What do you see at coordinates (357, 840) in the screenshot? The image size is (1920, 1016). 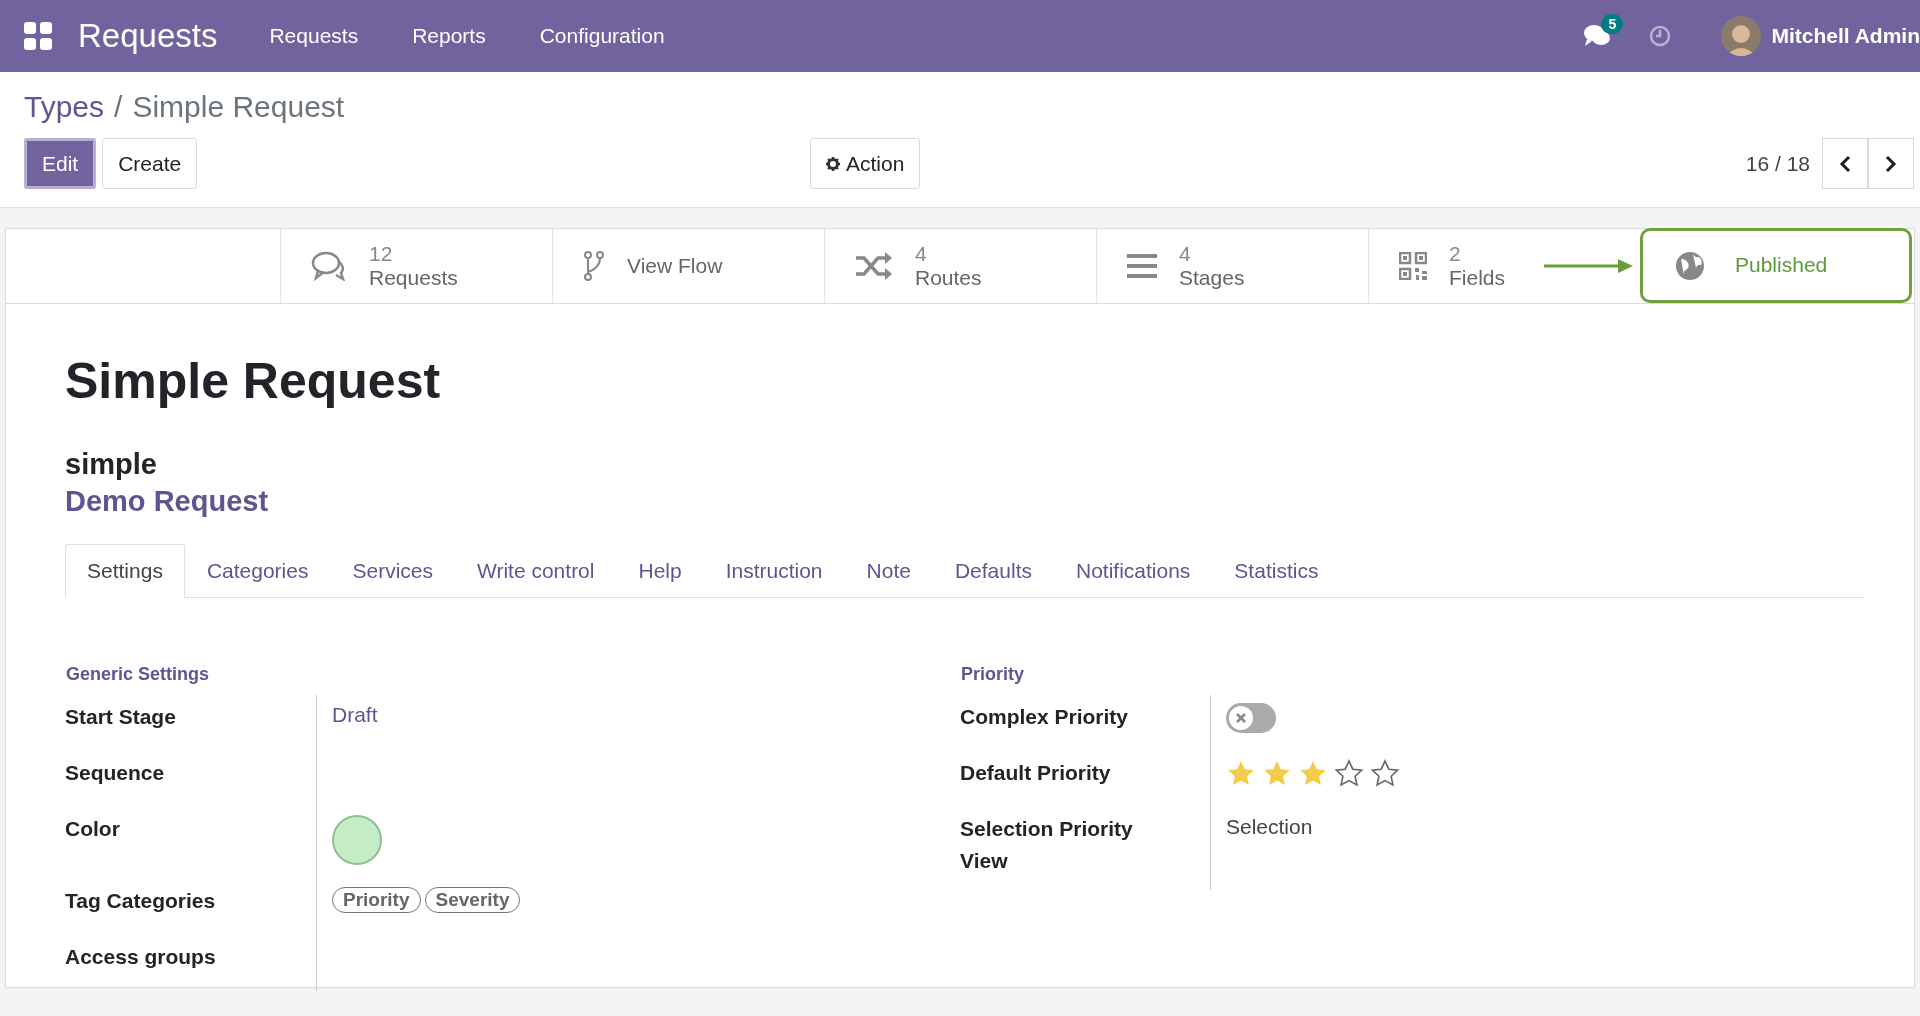 I see `color-swatch` at bounding box center [357, 840].